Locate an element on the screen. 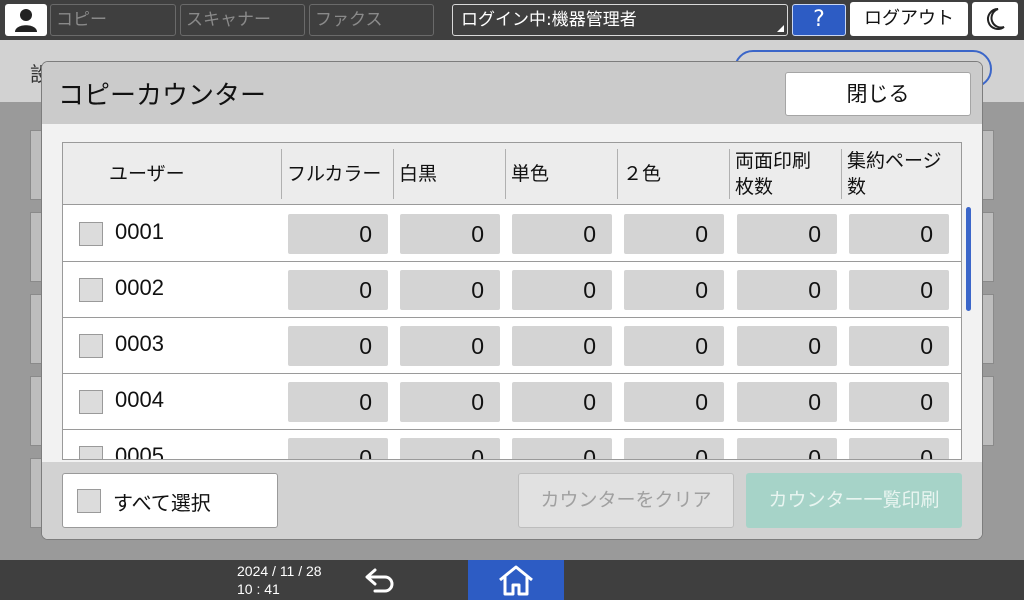  back-arrow-icon is located at coordinates (379, 580).